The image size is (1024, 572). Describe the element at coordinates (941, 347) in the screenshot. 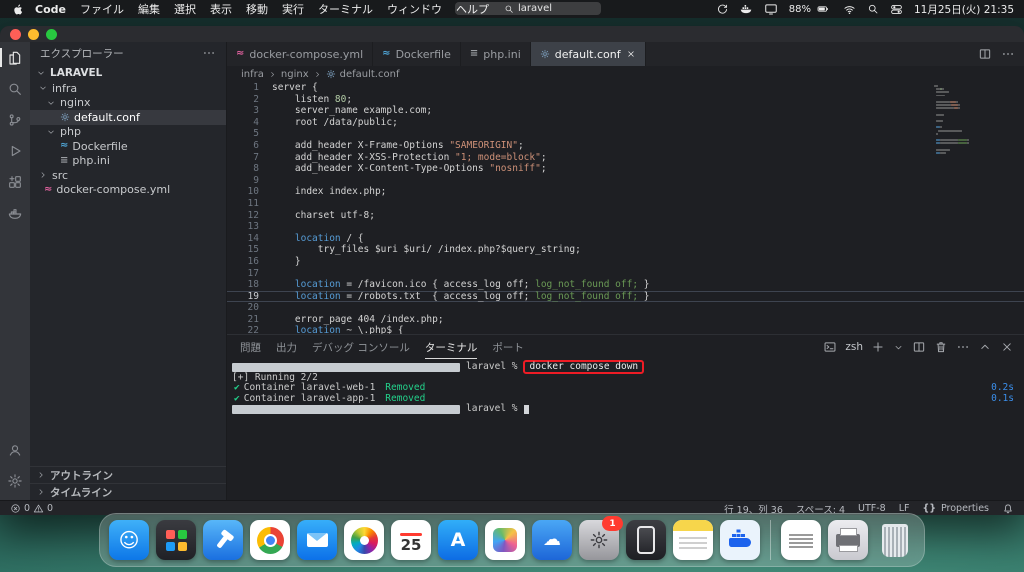

I see `kill-terminal-icon` at that location.